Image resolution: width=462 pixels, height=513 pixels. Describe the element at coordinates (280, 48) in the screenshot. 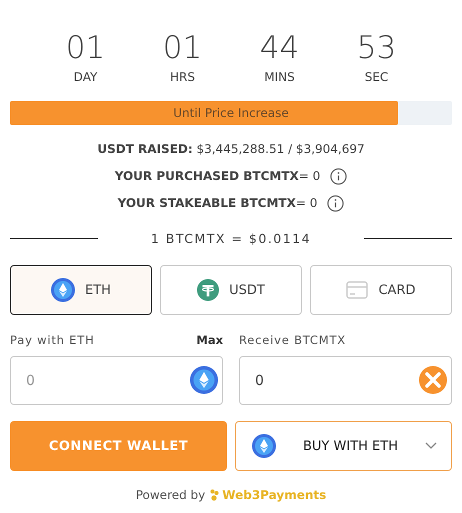

I see `countdown-number: 44` at that location.